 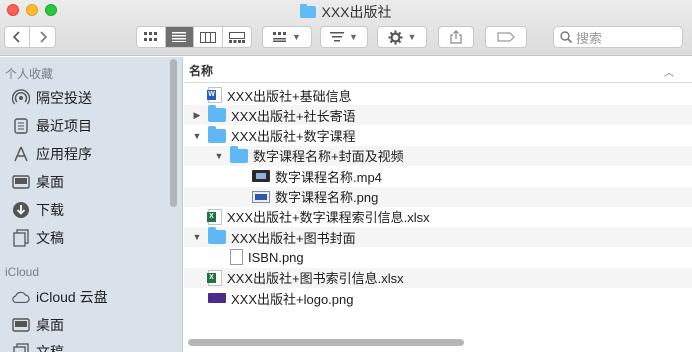 I want to click on file-name: XXX出版社+数字课程索引信息.xlsx, so click(x=328, y=218).